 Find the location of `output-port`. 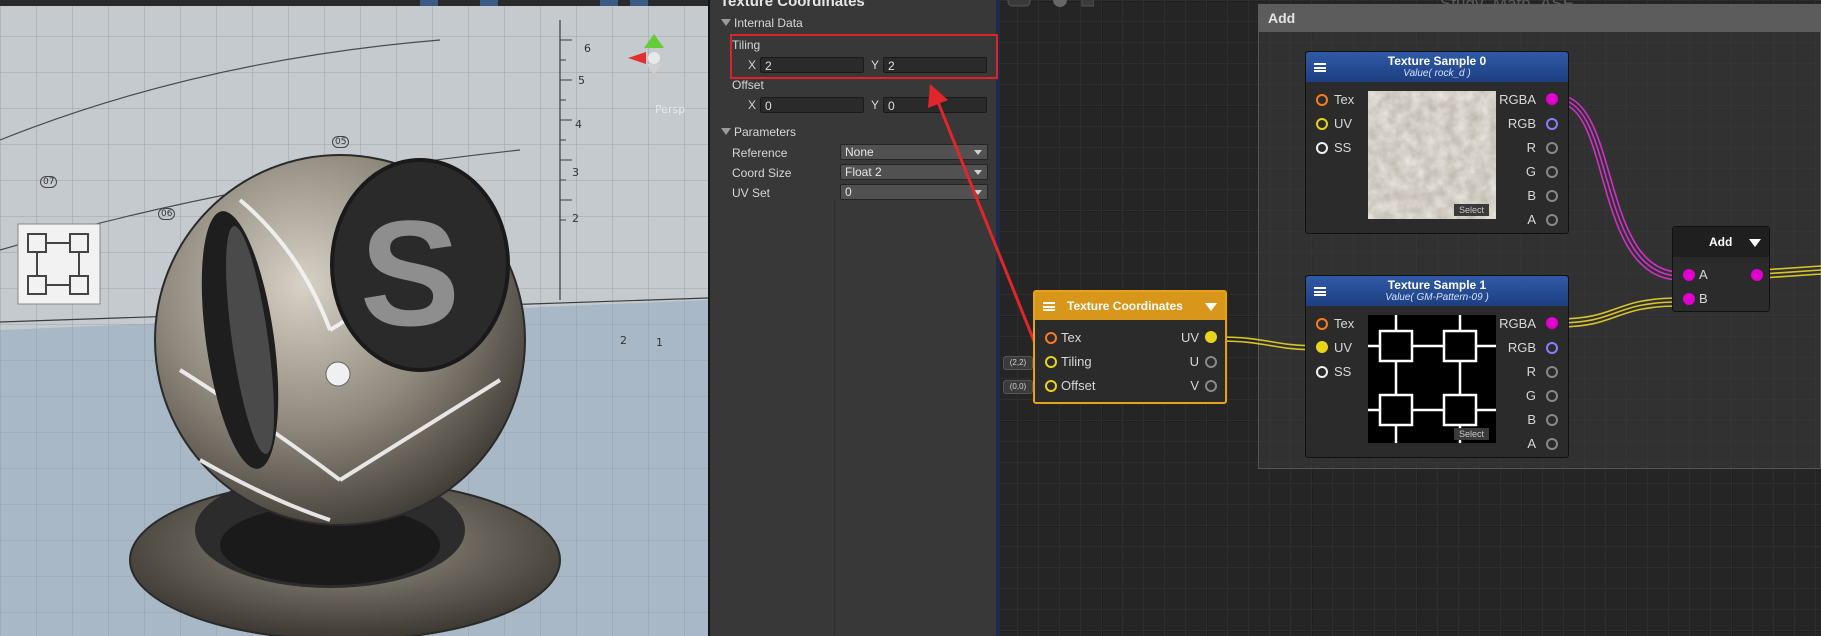

output-port is located at coordinates (1757, 275).